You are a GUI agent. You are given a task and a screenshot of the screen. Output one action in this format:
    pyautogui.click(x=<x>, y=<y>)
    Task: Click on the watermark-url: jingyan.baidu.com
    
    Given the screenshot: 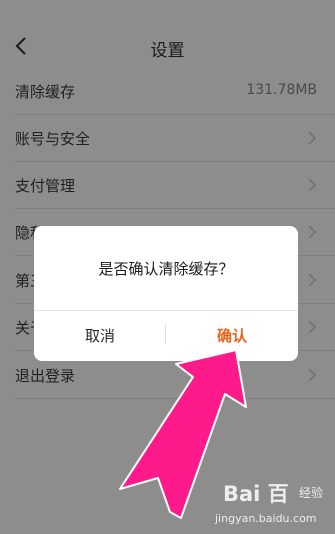 What is the action you would take?
    pyautogui.click(x=266, y=518)
    